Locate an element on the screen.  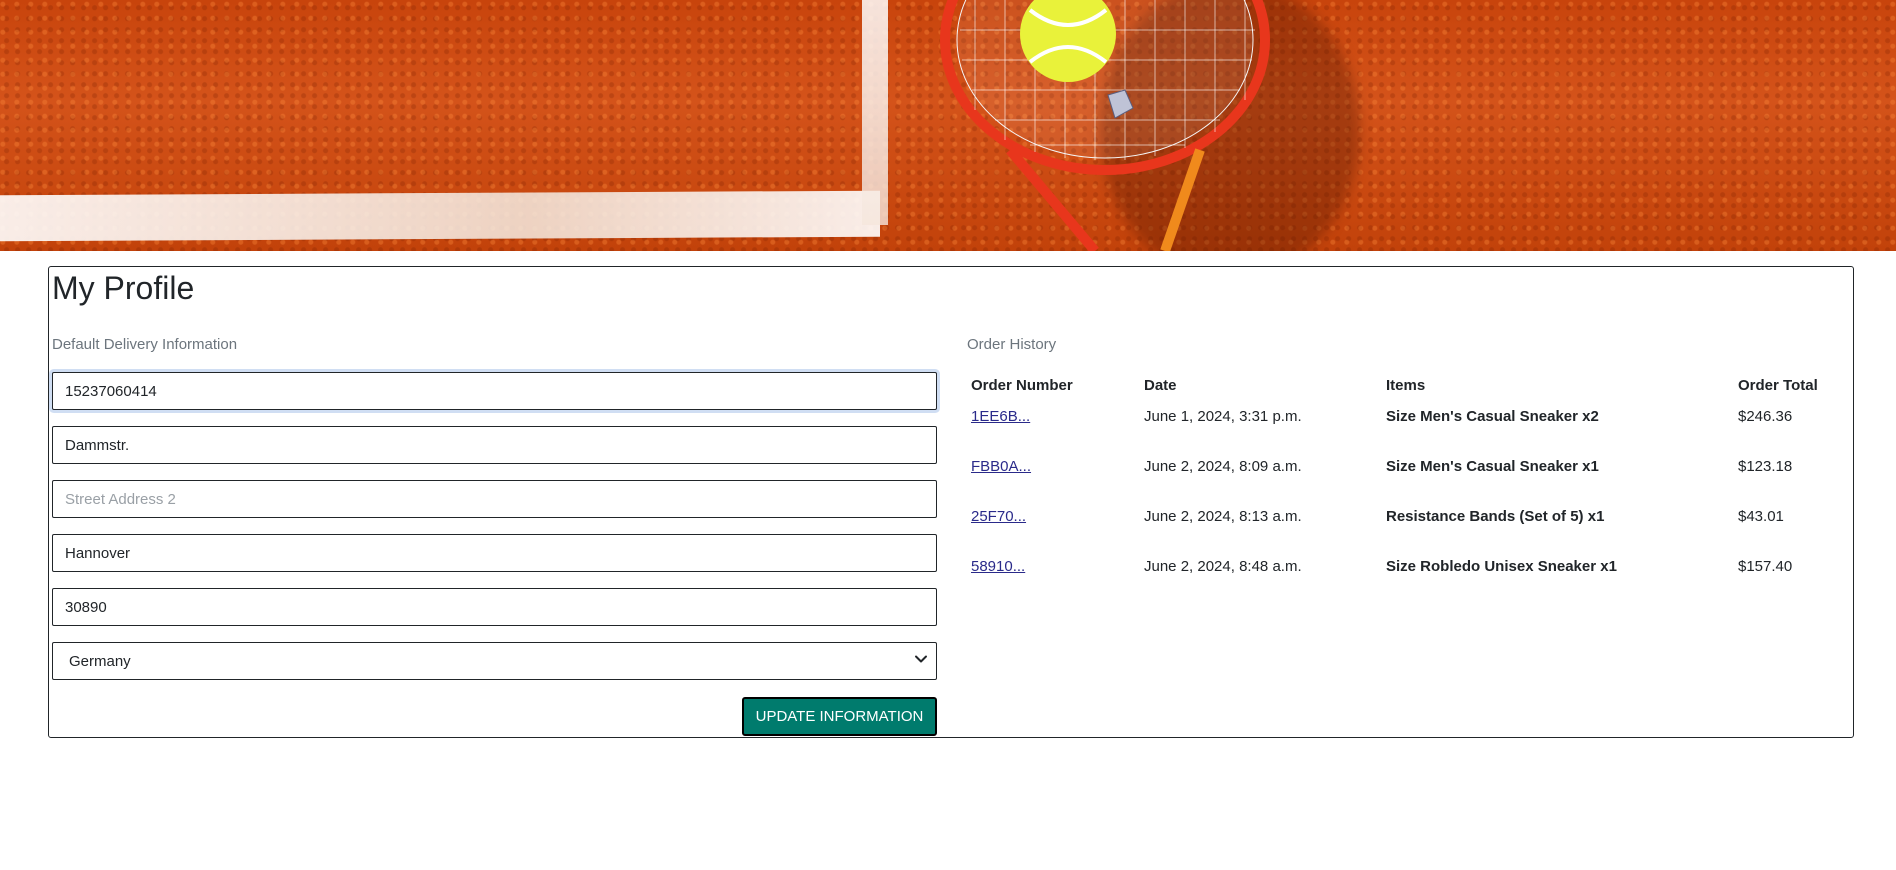
order-history-section-label: Order History is located at coordinates (1012, 344).